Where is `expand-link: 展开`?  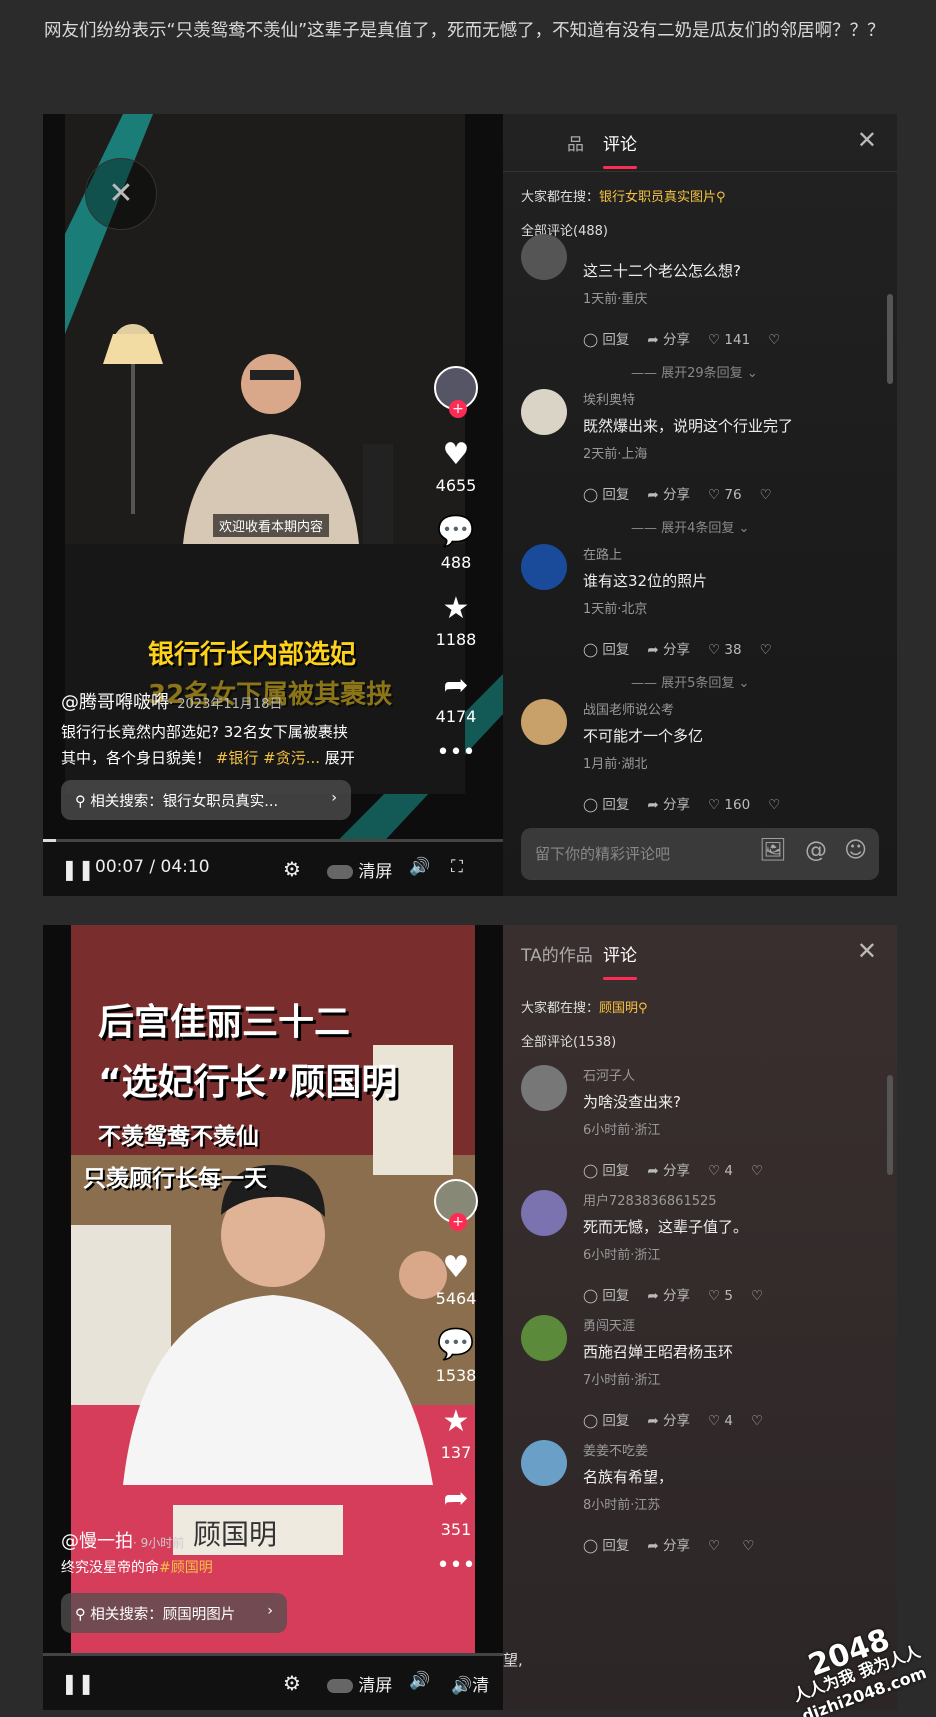
expand-link: 展开 is located at coordinates (340, 758).